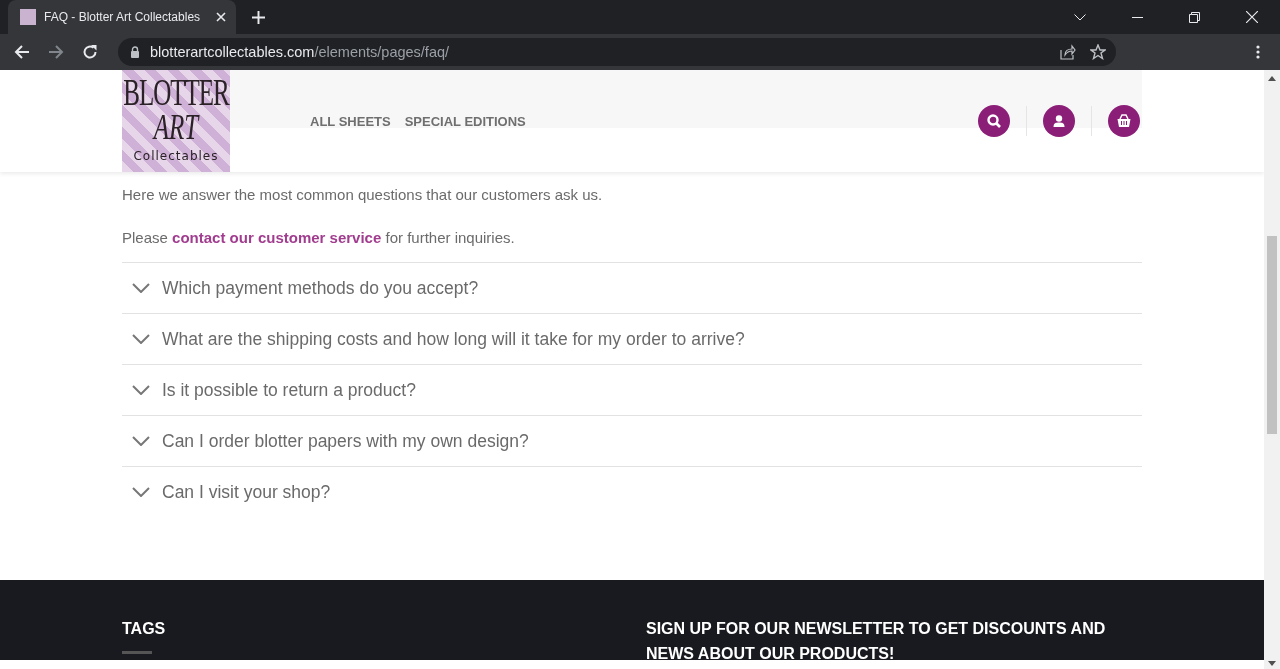 The width and height of the screenshot is (1280, 669). I want to click on lock-icon, so click(135, 52).